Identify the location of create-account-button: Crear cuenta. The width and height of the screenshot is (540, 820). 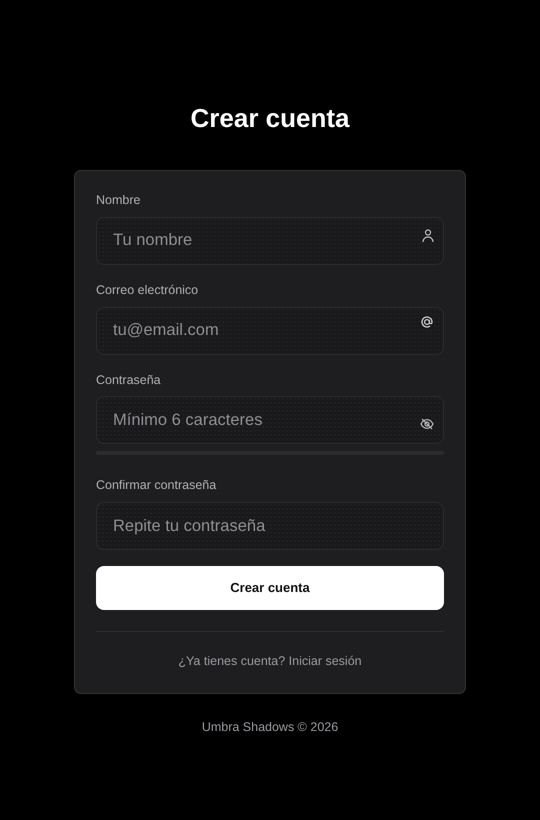
(270, 588).